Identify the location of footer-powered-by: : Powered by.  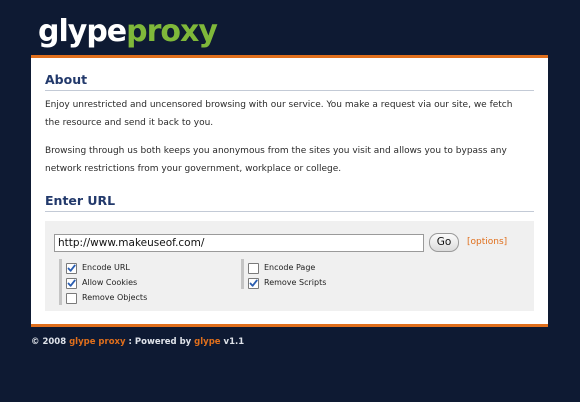
(160, 342).